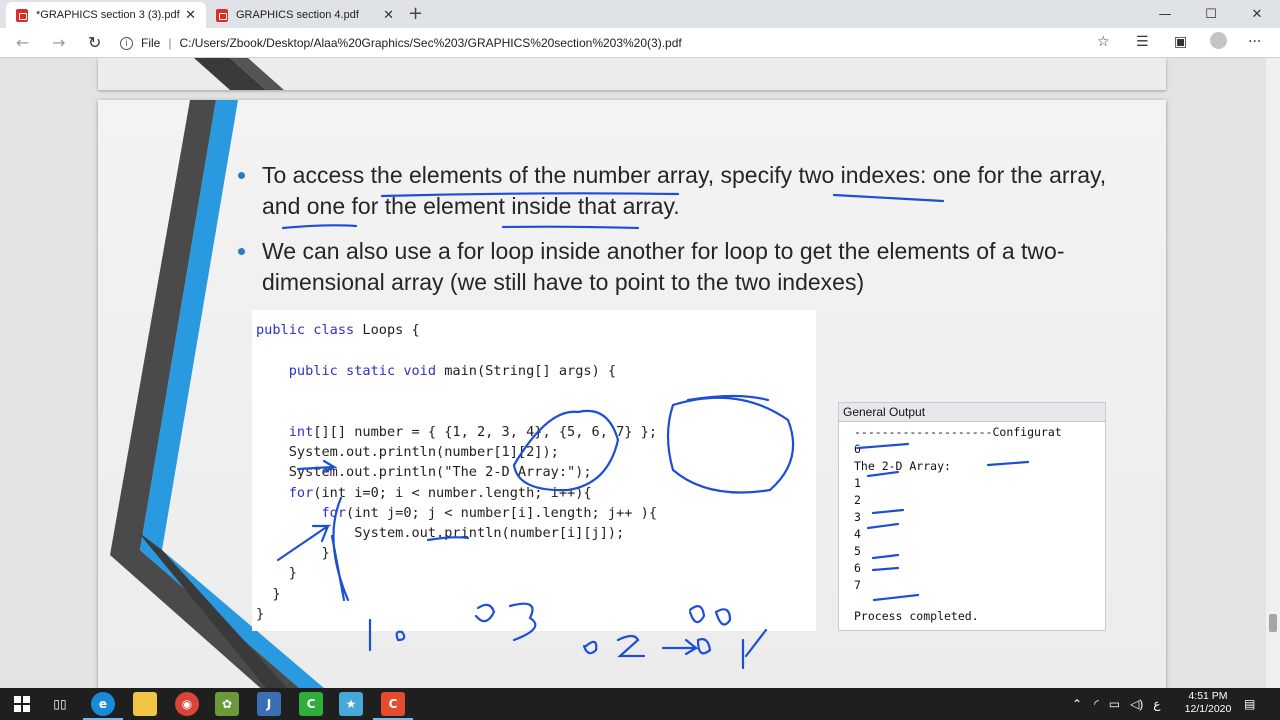  What do you see at coordinates (1096, 704) in the screenshot?
I see `wifi-icon: ◜` at bounding box center [1096, 704].